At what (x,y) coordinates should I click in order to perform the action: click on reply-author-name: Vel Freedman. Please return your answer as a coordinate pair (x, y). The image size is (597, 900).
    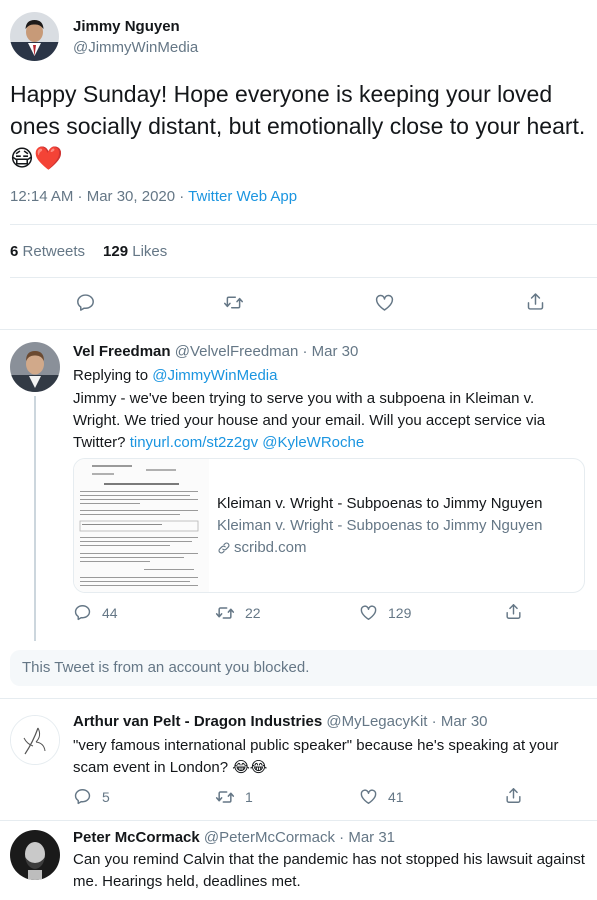
    Looking at the image, I should click on (122, 351).